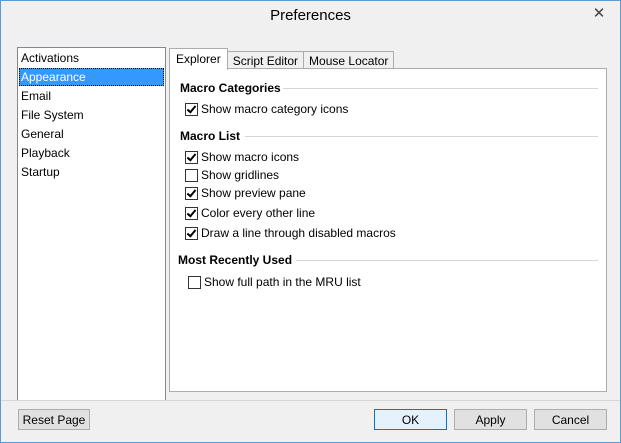 The height and width of the screenshot is (443, 621). I want to click on group-title-macro-list: Macro List, so click(210, 136).